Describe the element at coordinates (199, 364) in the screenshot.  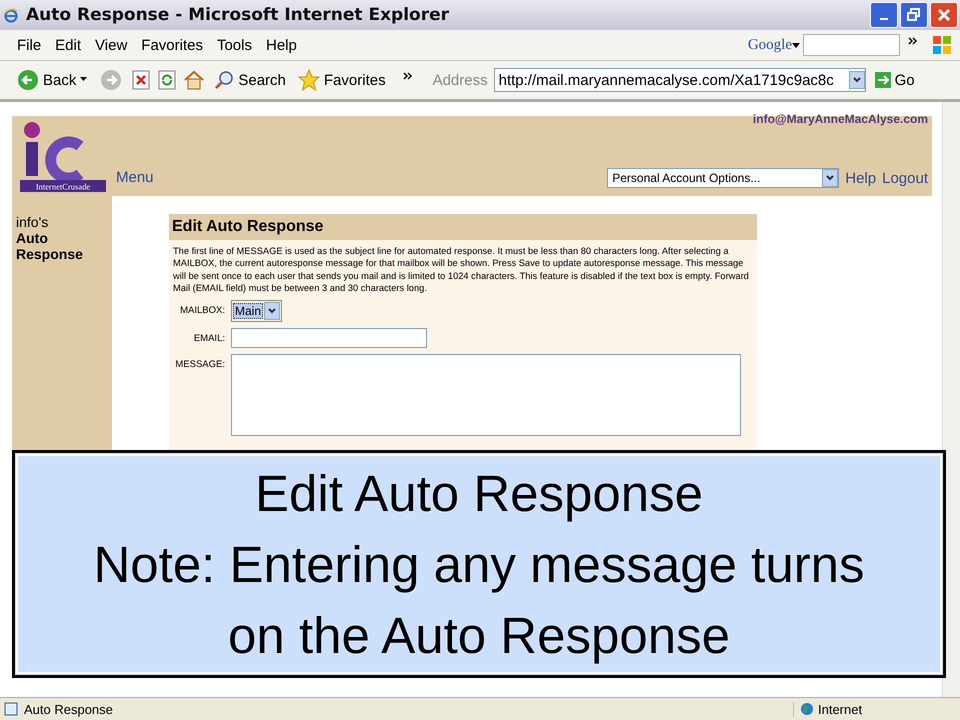
I see `field-label: MESSAGE:` at that location.